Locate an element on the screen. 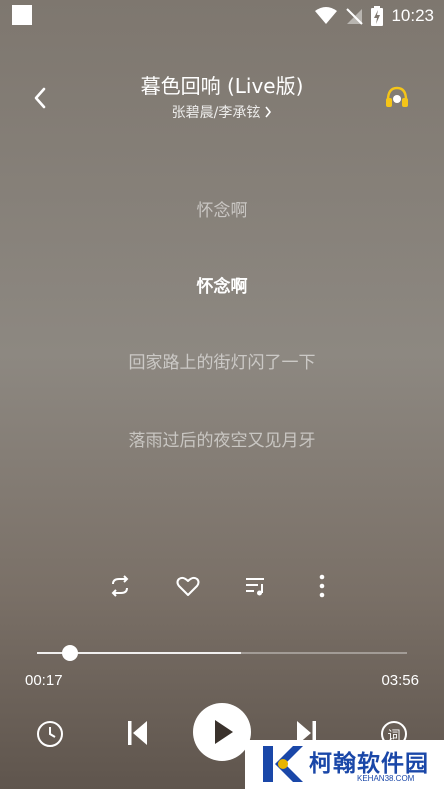  total-duration: 03:56 is located at coordinates (400, 680).